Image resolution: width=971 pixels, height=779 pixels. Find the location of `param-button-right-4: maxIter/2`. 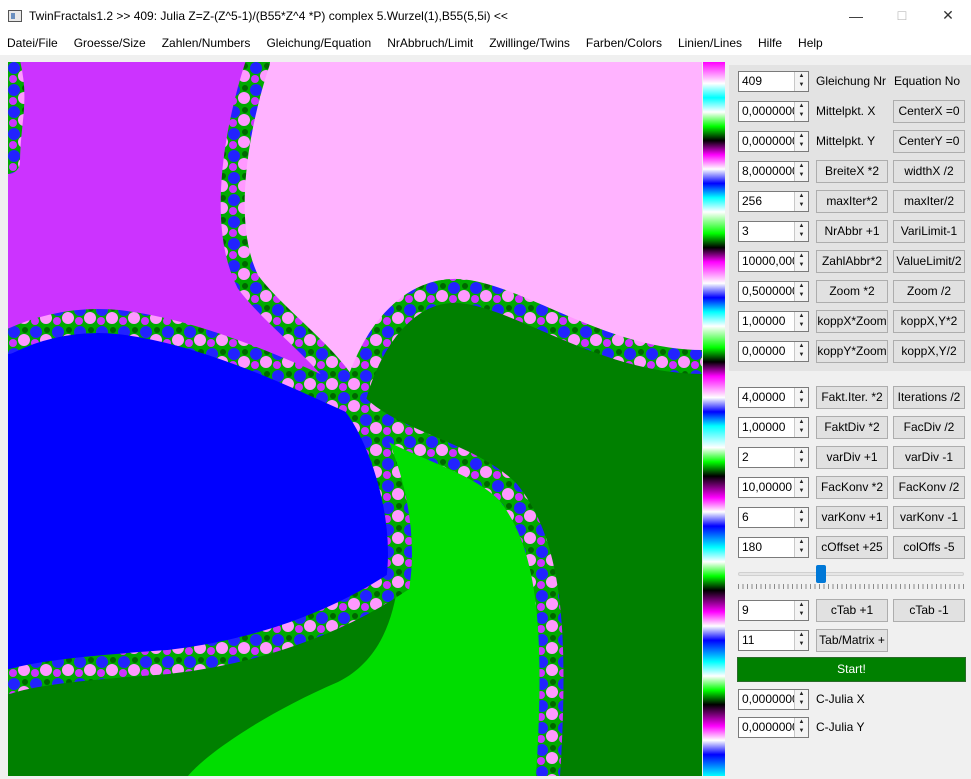

param-button-right-4: maxIter/2 is located at coordinates (929, 201).